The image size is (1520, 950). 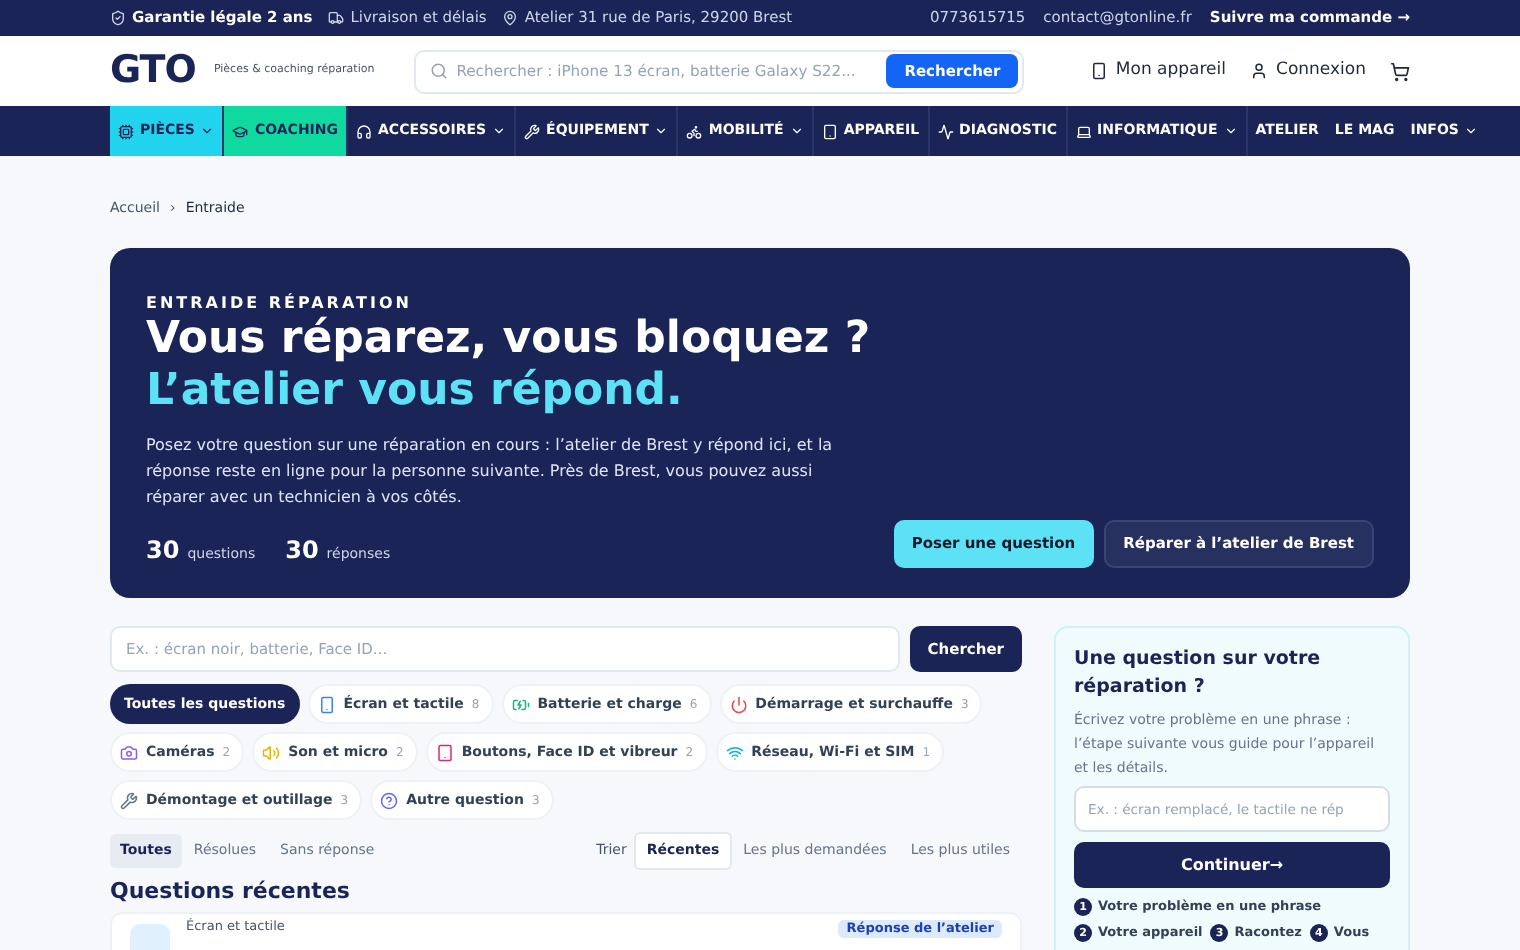 What do you see at coordinates (1198, 674) in the screenshot?
I see `ask-panel-title: Une question sur votre réparation ?` at bounding box center [1198, 674].